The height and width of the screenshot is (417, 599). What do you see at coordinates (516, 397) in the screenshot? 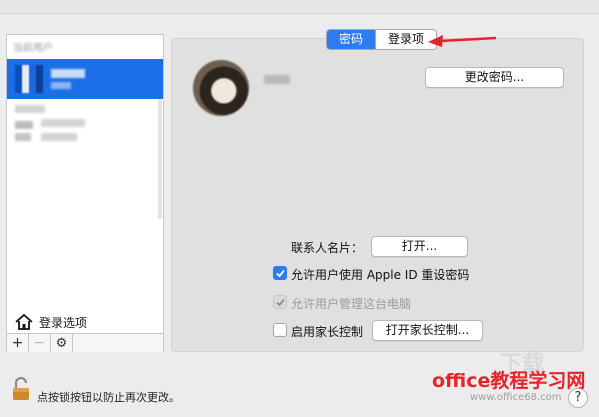
I see `watermark-url: www.office68.com` at bounding box center [516, 397].